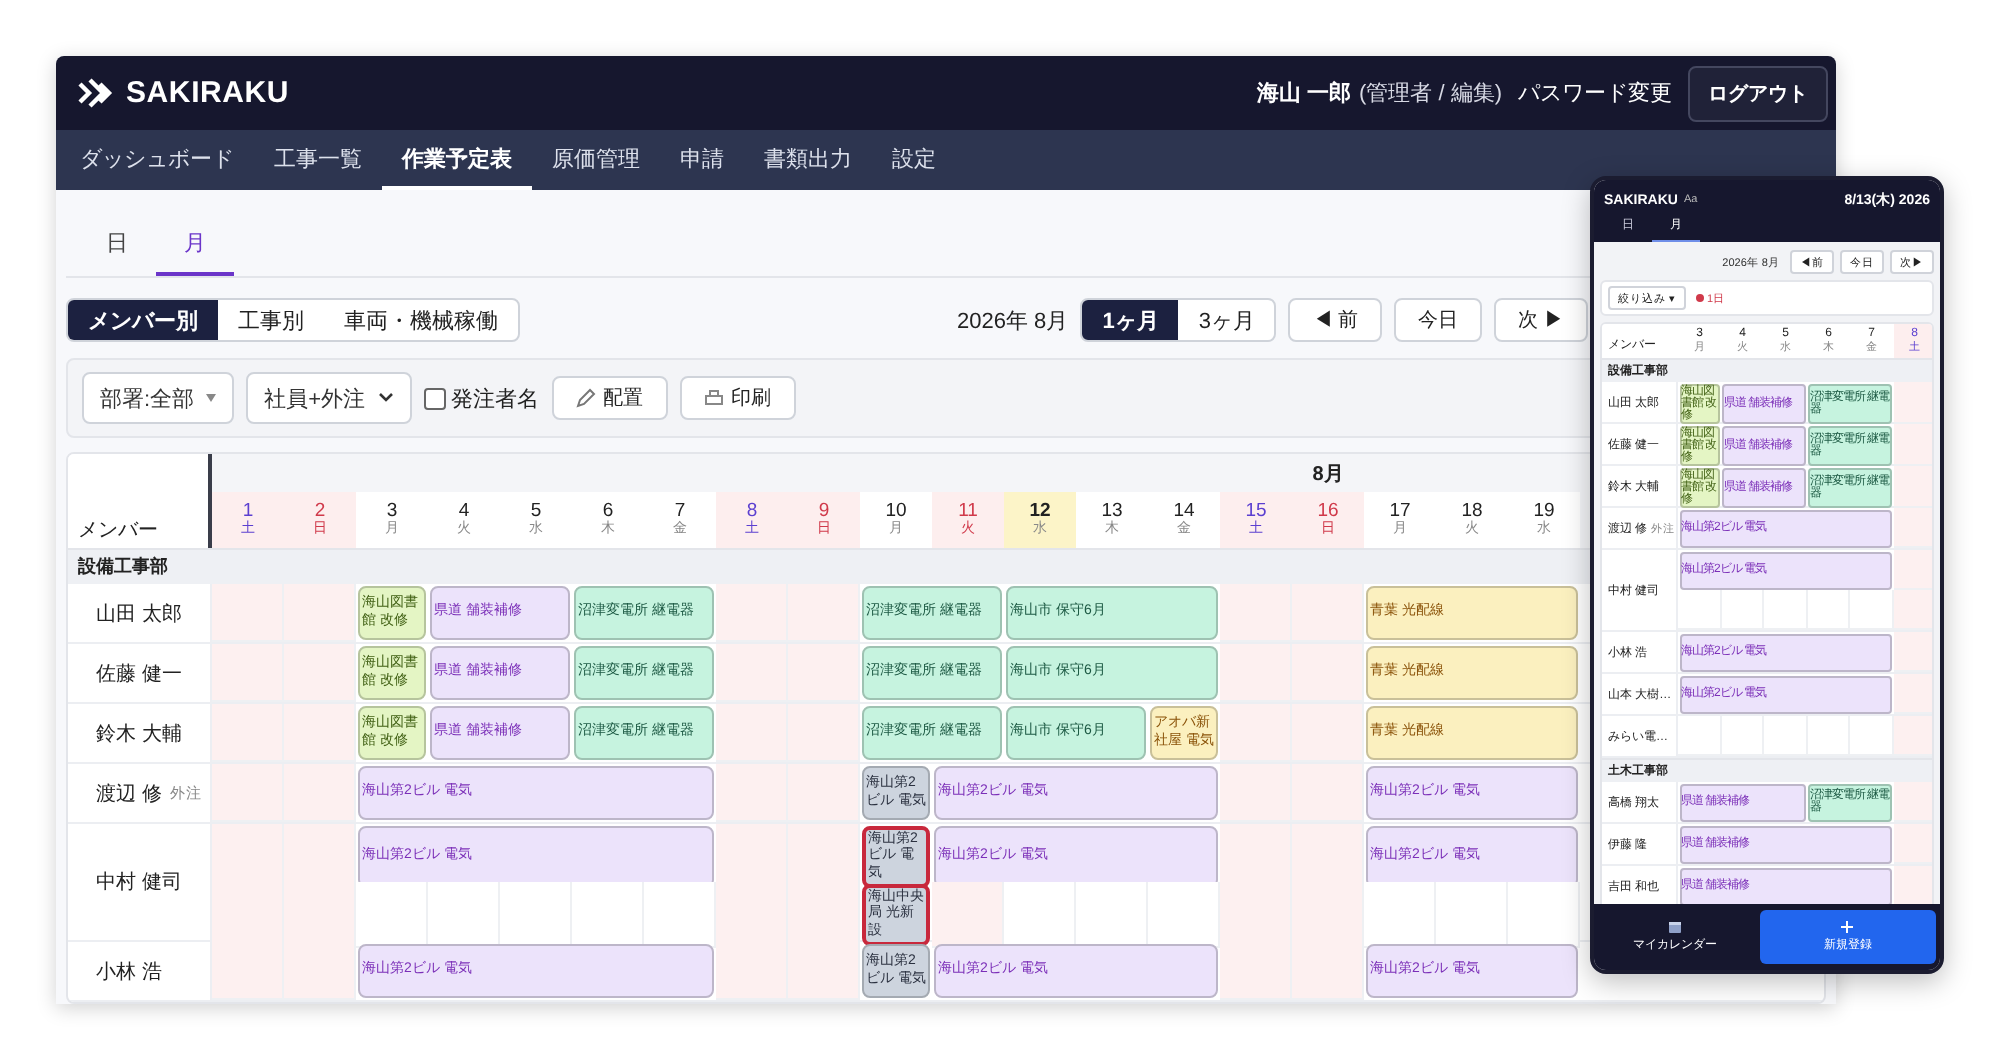 This screenshot has height=1054, width=2000. Describe the element at coordinates (1699, 298) in the screenshot. I see `alert-dot` at that location.